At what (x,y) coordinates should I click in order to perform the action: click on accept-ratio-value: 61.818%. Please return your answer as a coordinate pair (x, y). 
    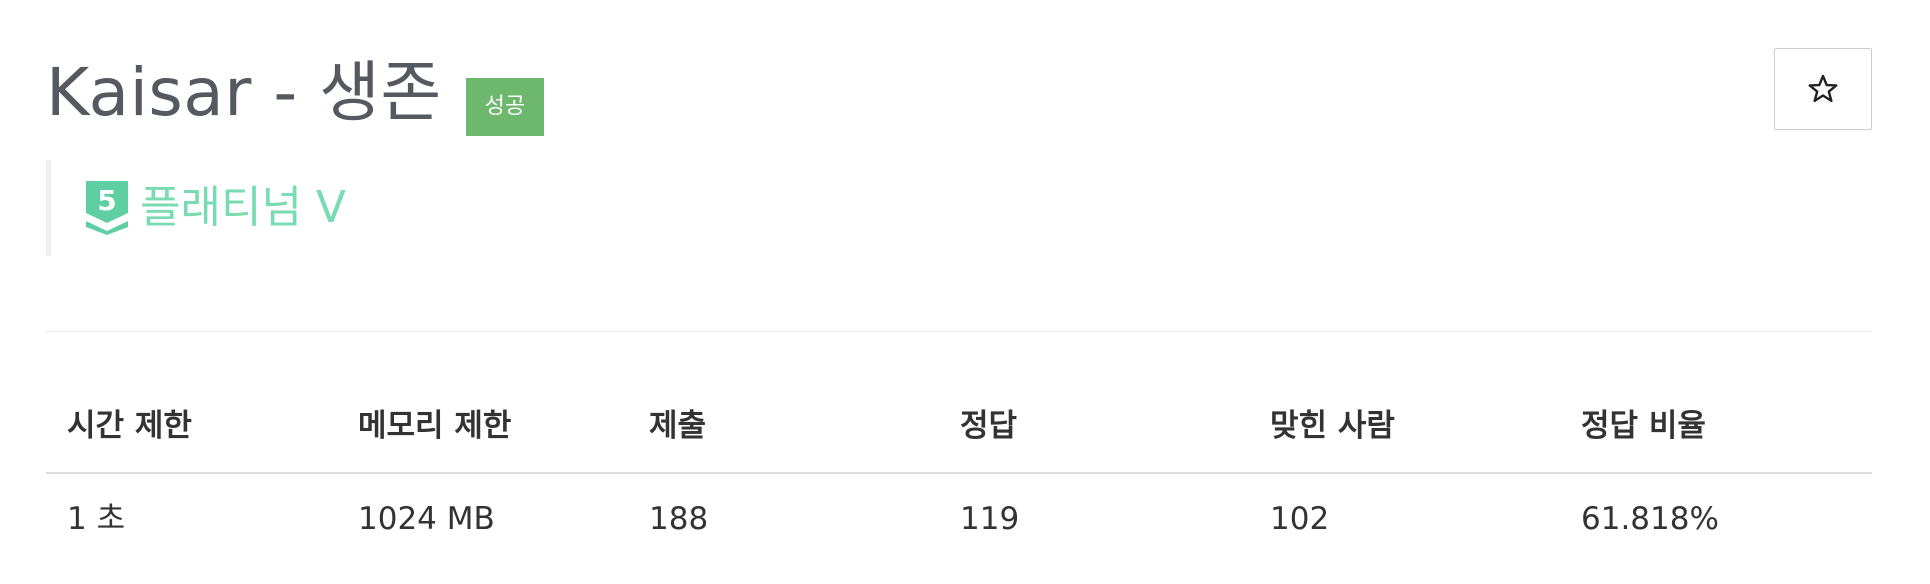
    Looking at the image, I should click on (1650, 519).